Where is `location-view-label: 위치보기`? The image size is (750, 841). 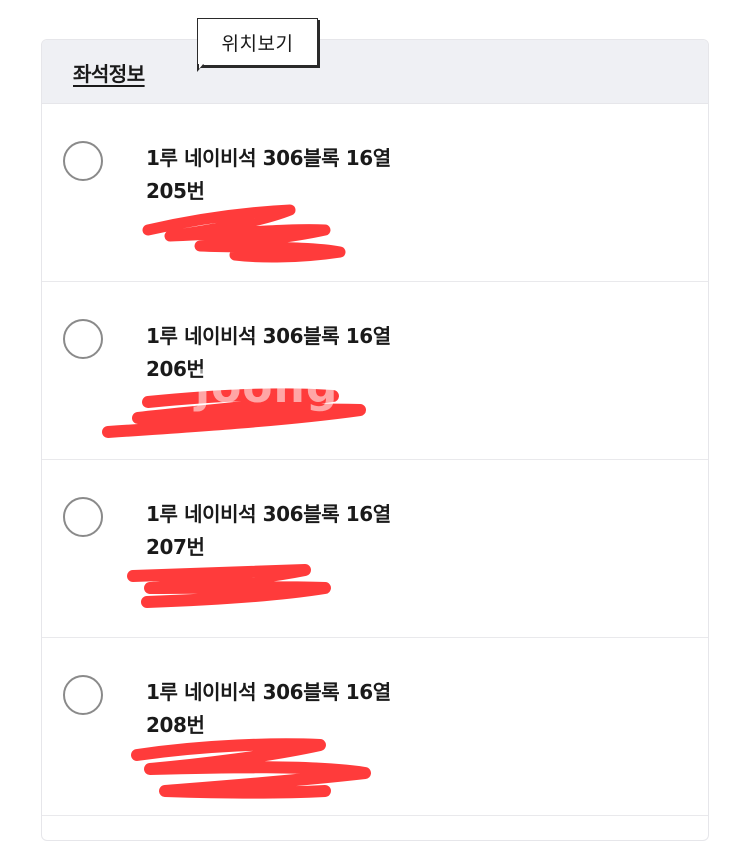 location-view-label: 위치보기 is located at coordinates (257, 43).